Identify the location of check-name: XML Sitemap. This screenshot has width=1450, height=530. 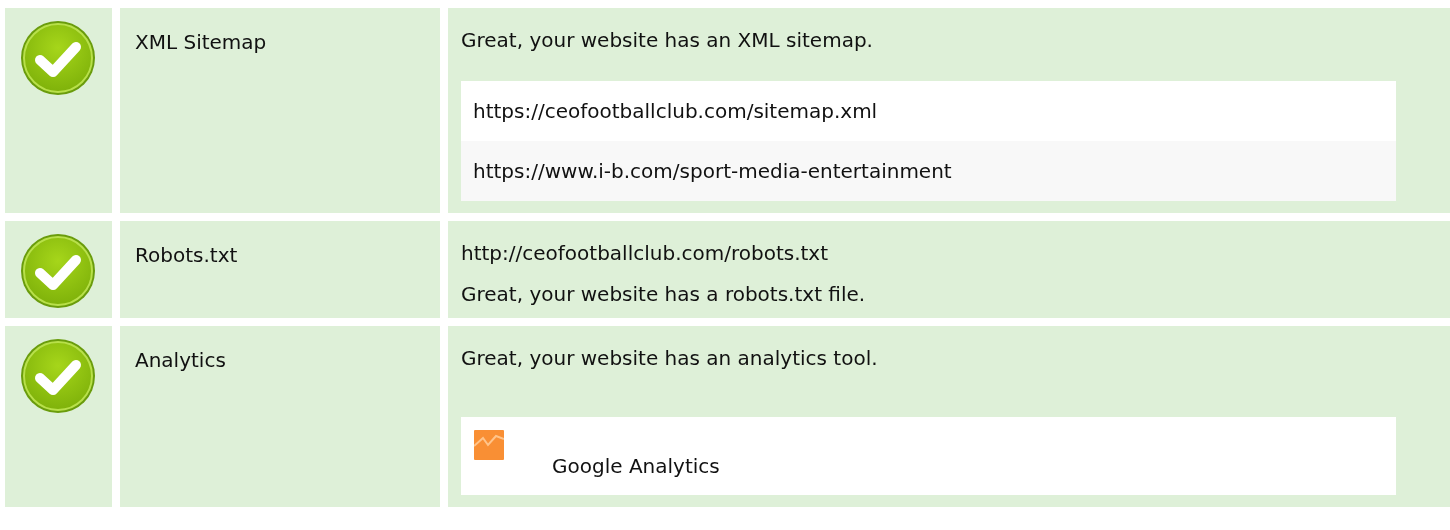
(280, 110).